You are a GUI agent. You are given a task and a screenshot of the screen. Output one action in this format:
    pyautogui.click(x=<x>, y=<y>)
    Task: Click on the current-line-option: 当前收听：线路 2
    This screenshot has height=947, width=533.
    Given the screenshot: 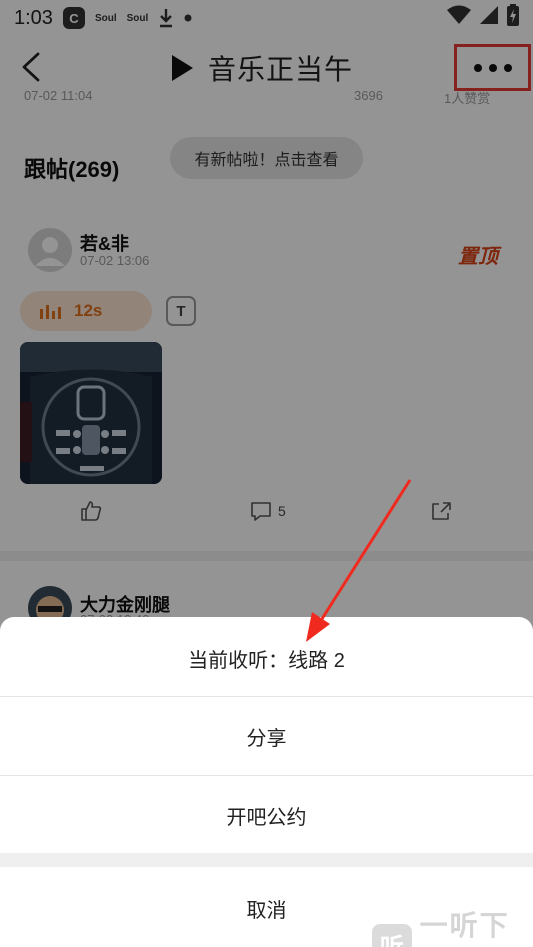 What is the action you would take?
    pyautogui.click(x=266, y=658)
    